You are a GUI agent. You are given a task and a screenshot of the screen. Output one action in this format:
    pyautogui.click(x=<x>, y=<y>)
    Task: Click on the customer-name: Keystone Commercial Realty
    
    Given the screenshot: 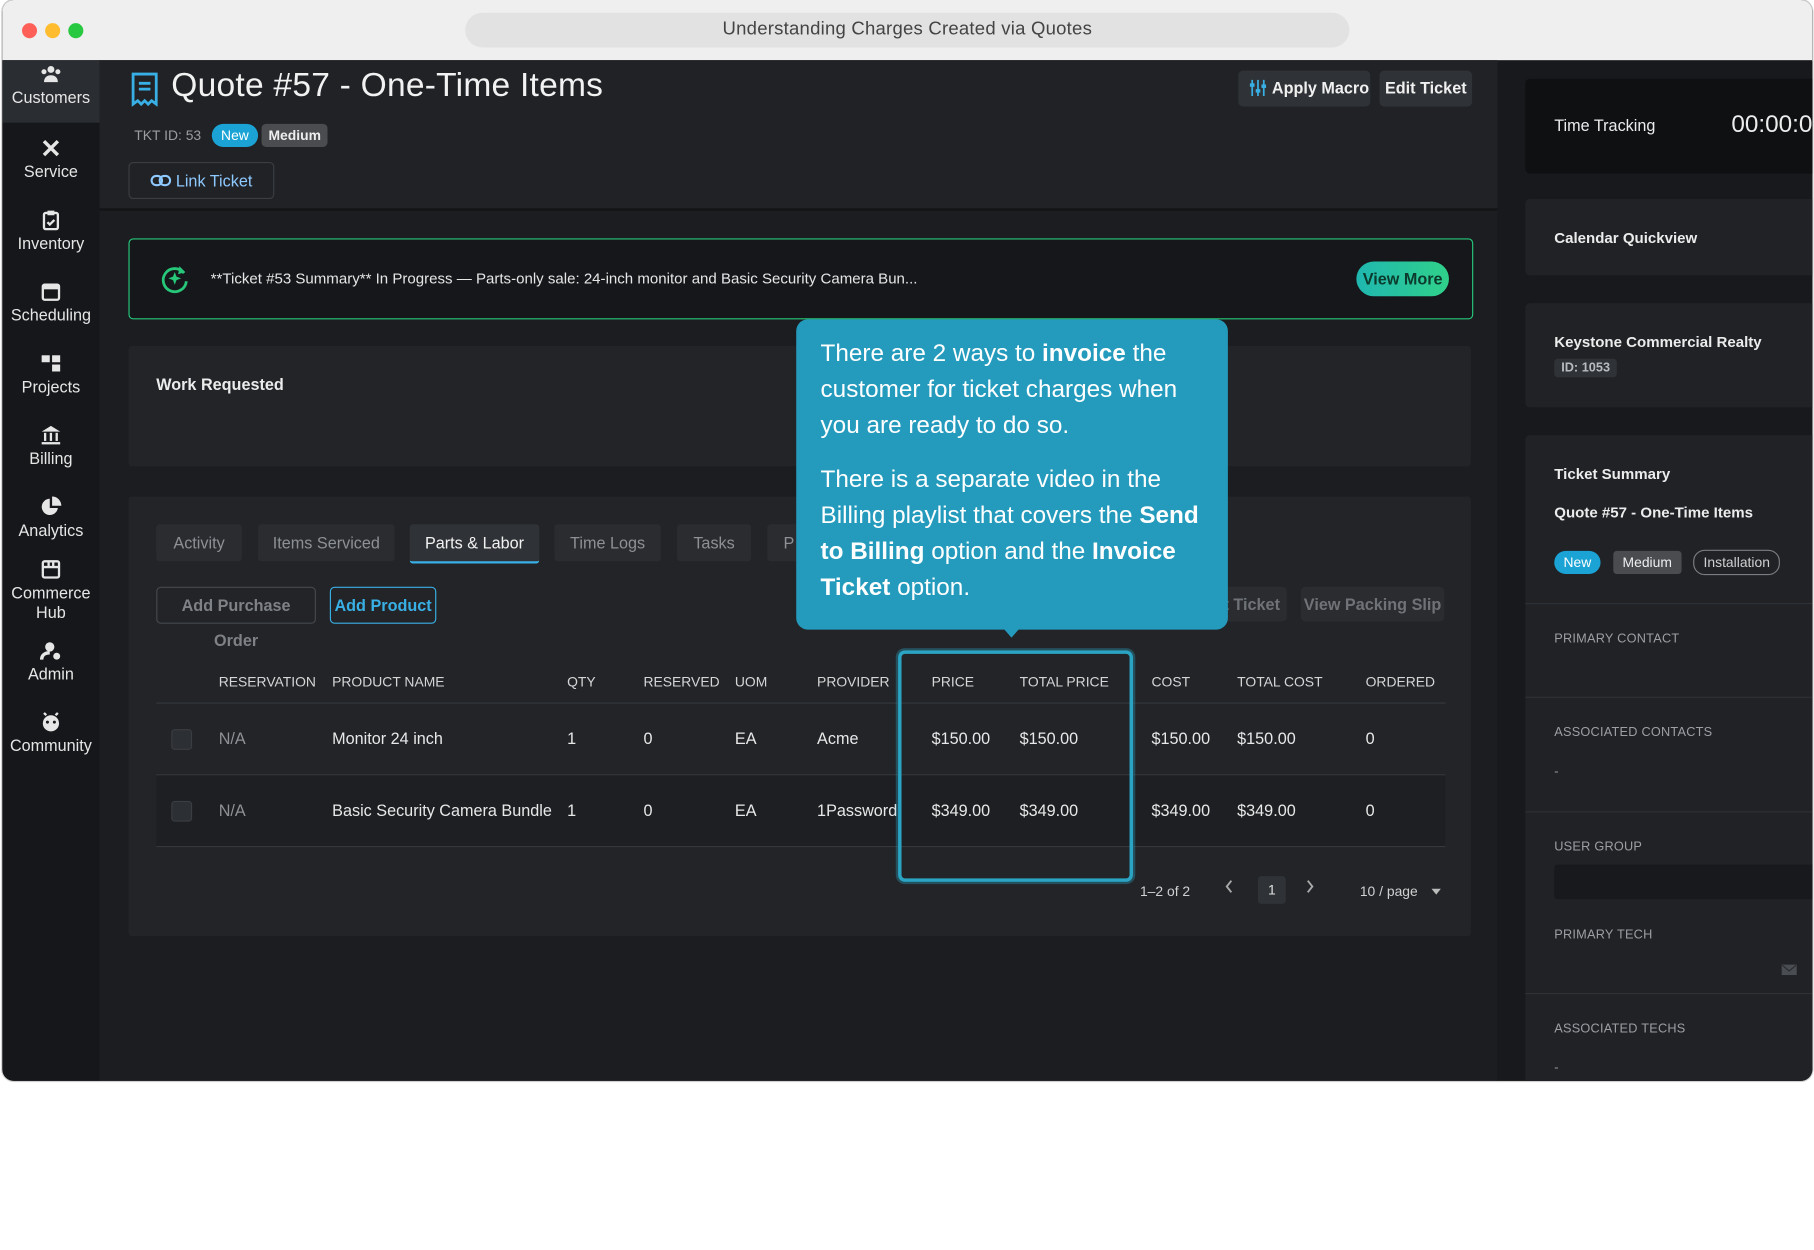 What is the action you would take?
    pyautogui.click(x=1657, y=341)
    